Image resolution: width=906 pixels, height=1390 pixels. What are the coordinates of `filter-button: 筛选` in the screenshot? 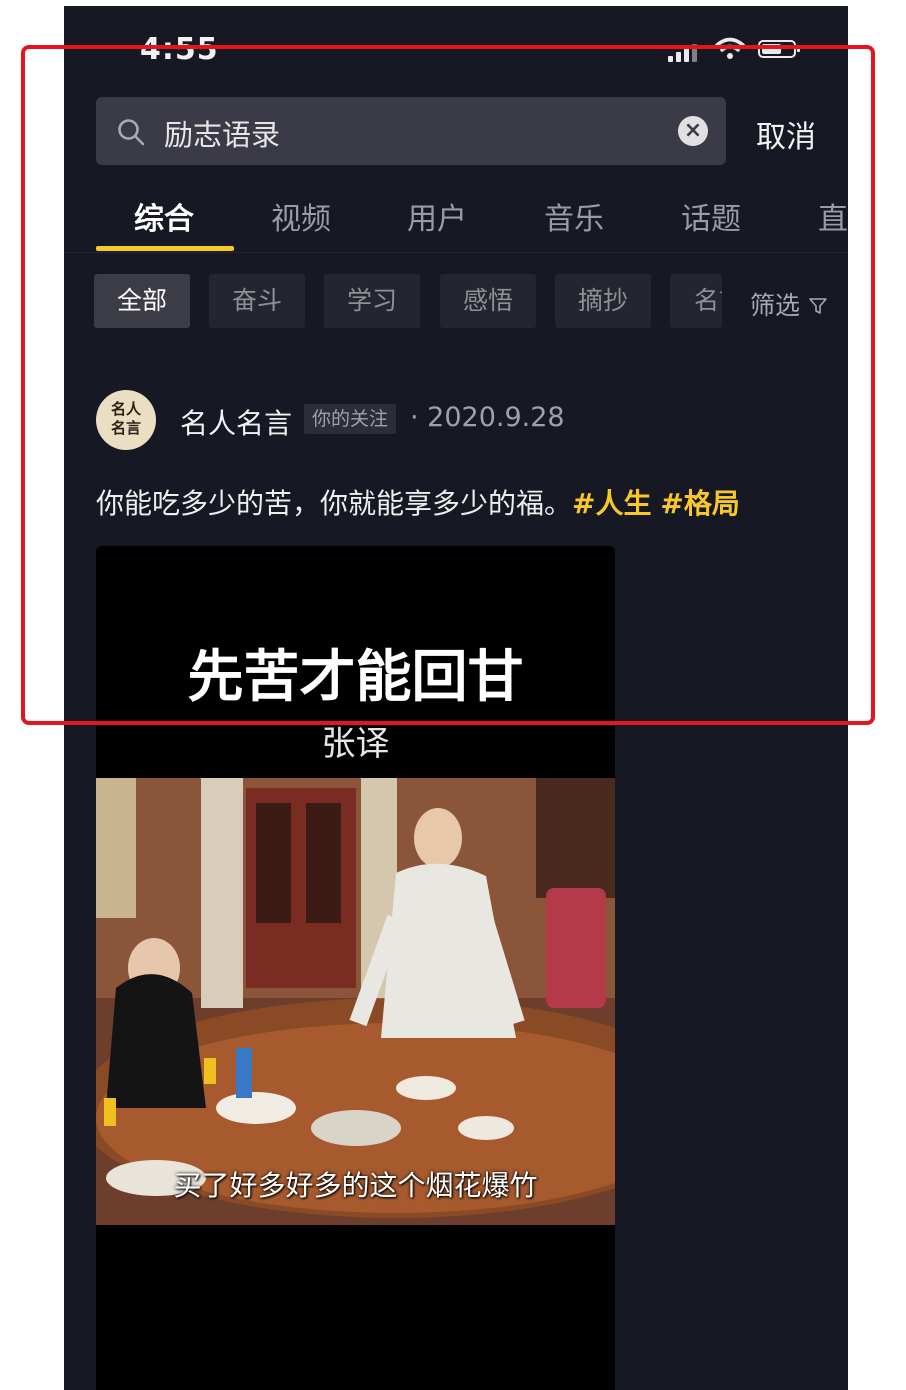 It's located at (787, 304).